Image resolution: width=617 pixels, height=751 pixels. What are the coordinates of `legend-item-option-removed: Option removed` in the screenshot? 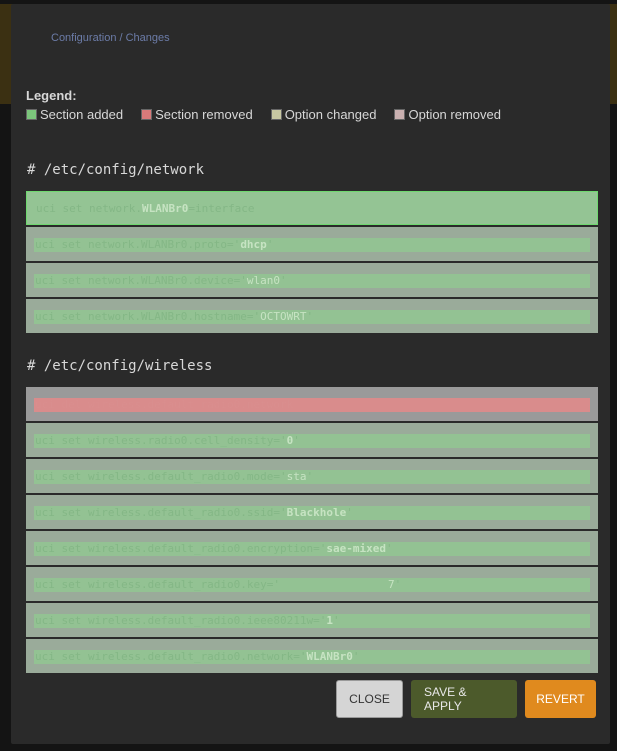 It's located at (447, 114).